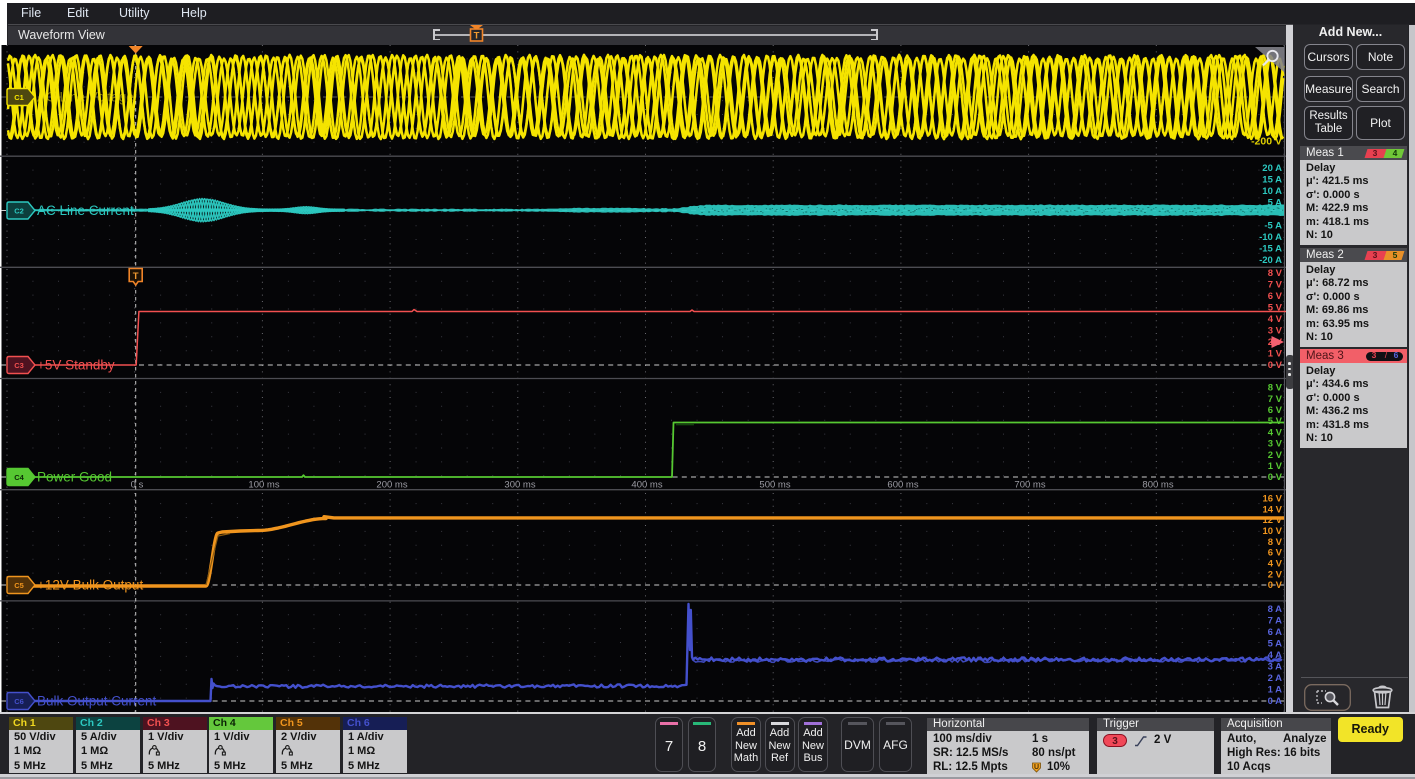 The image size is (1415, 779). What do you see at coordinates (19, 477) in the screenshot?
I see `svg-text: C4` at bounding box center [19, 477].